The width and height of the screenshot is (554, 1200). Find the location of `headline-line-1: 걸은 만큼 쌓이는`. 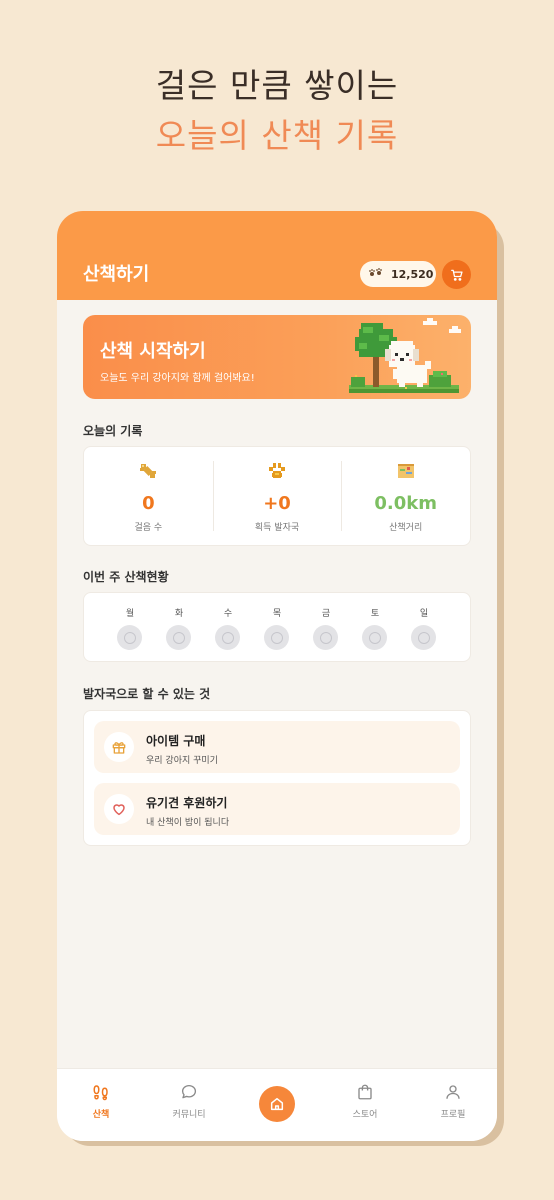

headline-line-1: 걸은 만큼 쌓이는 is located at coordinates (277, 85).